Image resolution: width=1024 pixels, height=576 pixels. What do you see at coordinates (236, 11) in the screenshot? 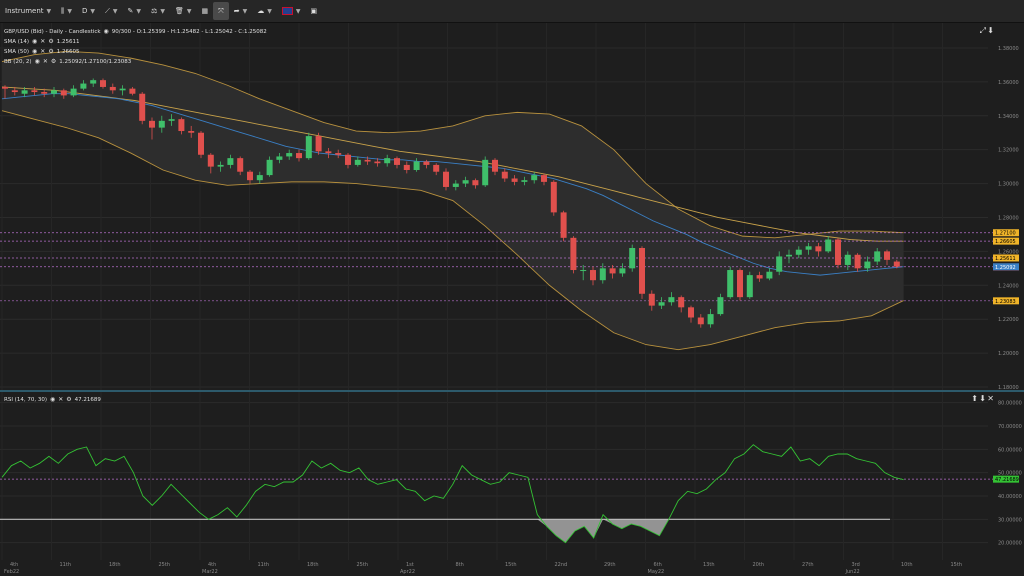
I see `share-icon: ➦` at bounding box center [236, 11].